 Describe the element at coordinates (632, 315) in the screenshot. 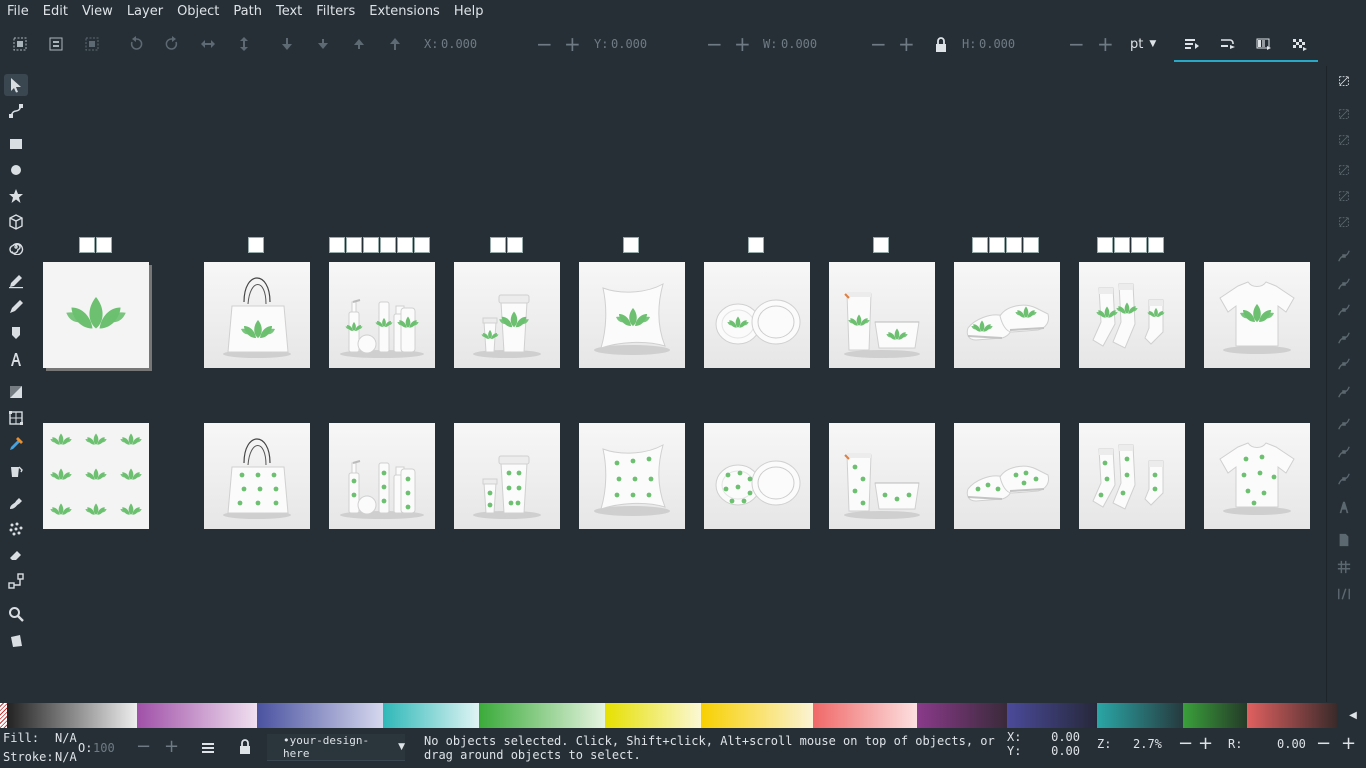

I see `page-pillow-logo` at that location.